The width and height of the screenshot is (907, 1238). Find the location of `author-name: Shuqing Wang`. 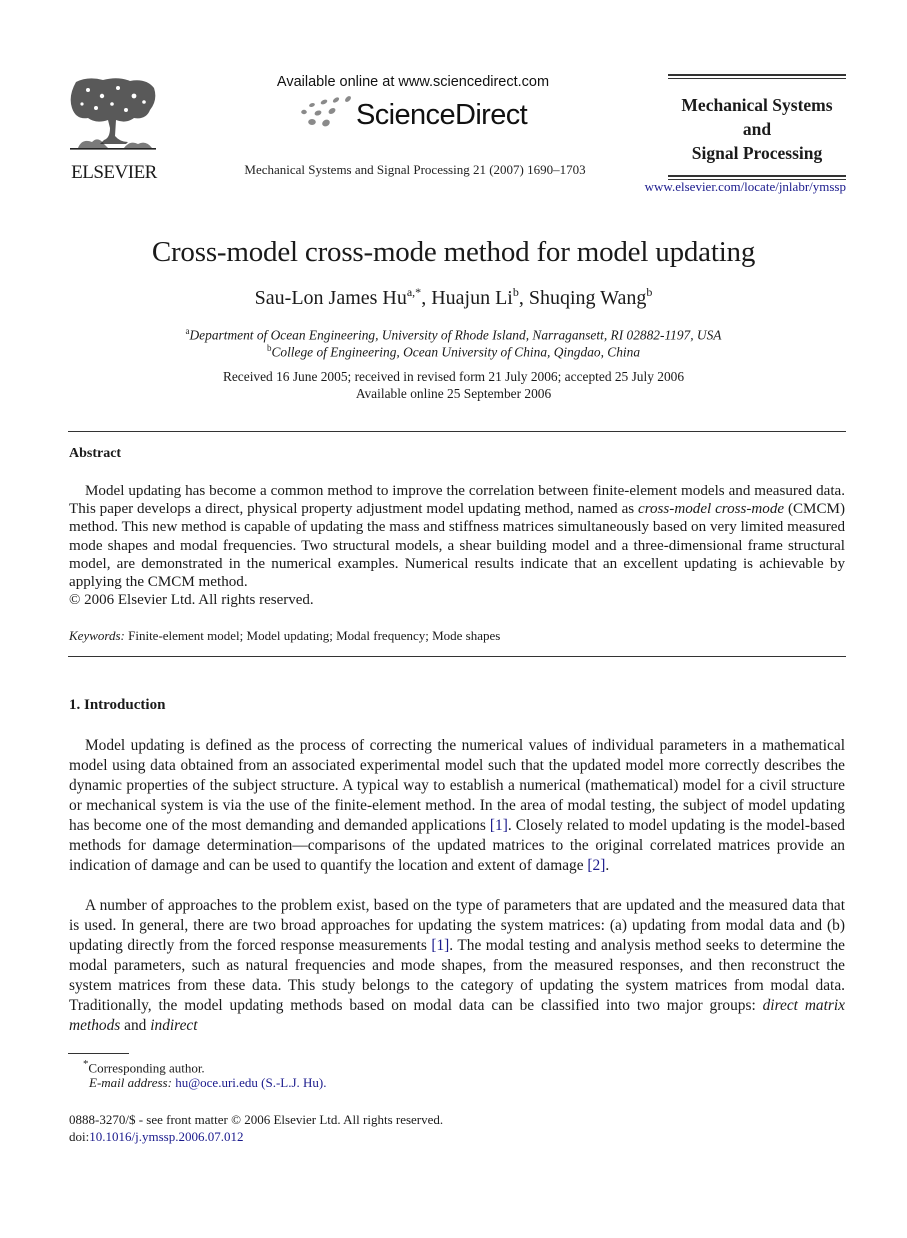

author-name: Shuqing Wang is located at coordinates (587, 298).